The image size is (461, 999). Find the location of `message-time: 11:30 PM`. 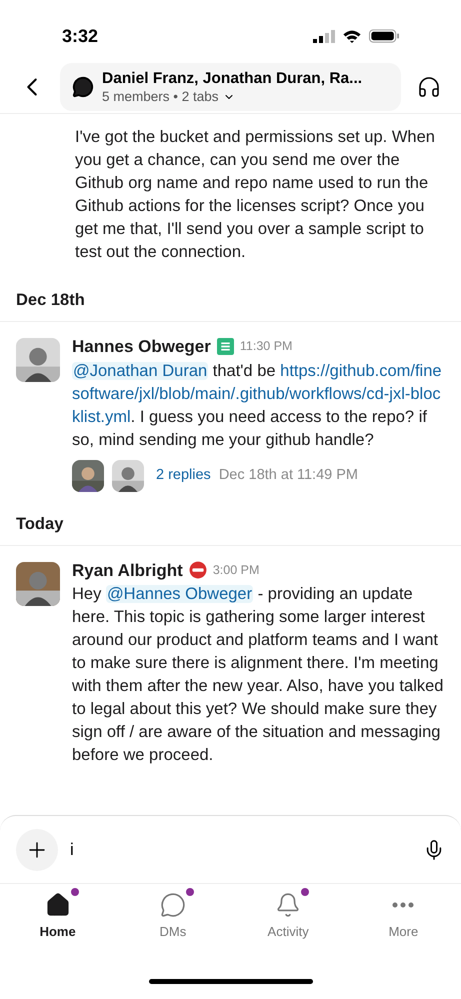

message-time: 11:30 PM is located at coordinates (266, 347).